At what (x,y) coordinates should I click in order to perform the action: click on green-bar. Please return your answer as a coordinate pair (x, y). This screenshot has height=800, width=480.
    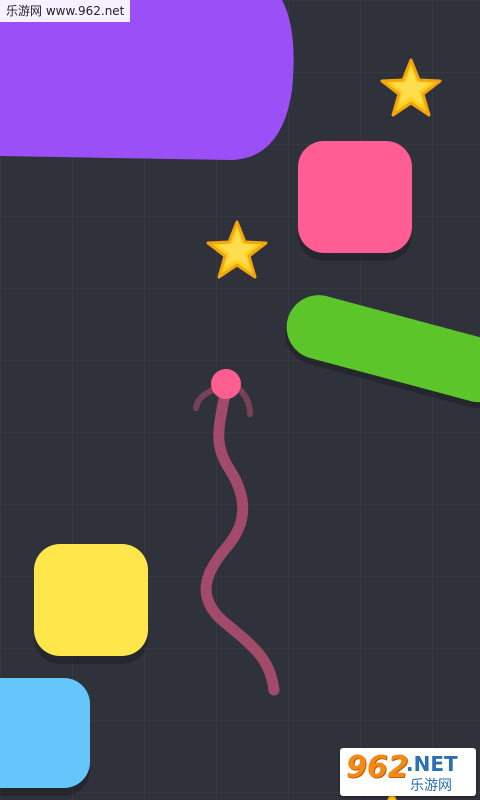
    Looking at the image, I should click on (382, 351).